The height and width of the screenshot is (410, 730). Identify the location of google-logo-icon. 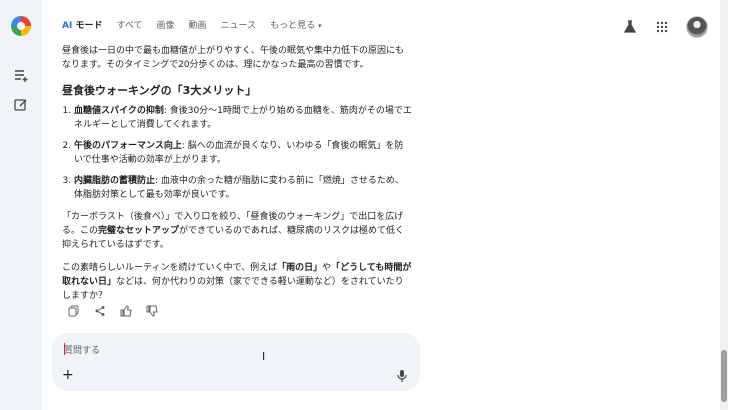
(21, 26).